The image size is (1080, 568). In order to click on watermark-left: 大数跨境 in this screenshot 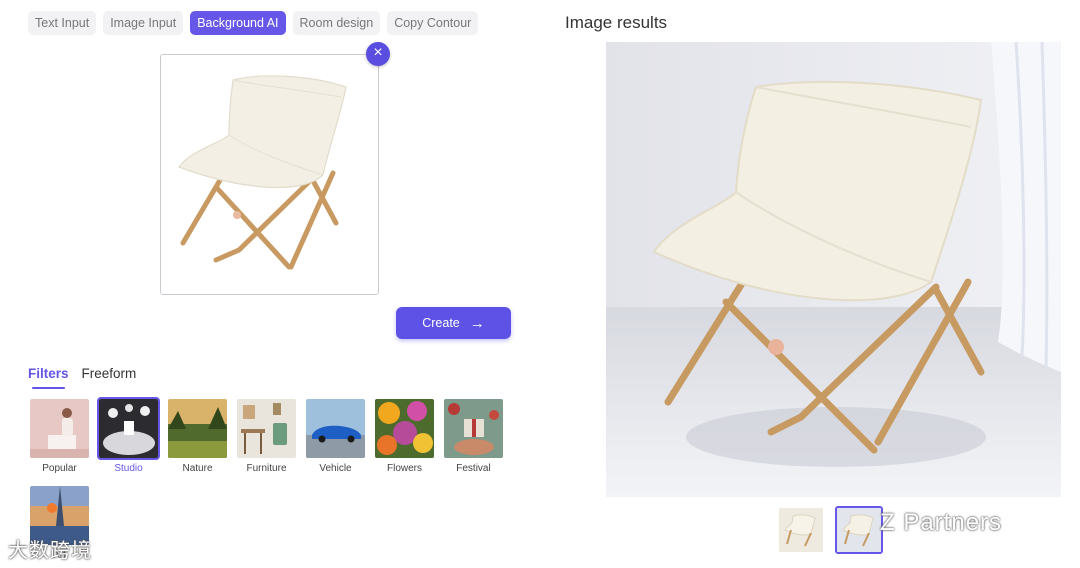, I will do `click(50, 551)`.